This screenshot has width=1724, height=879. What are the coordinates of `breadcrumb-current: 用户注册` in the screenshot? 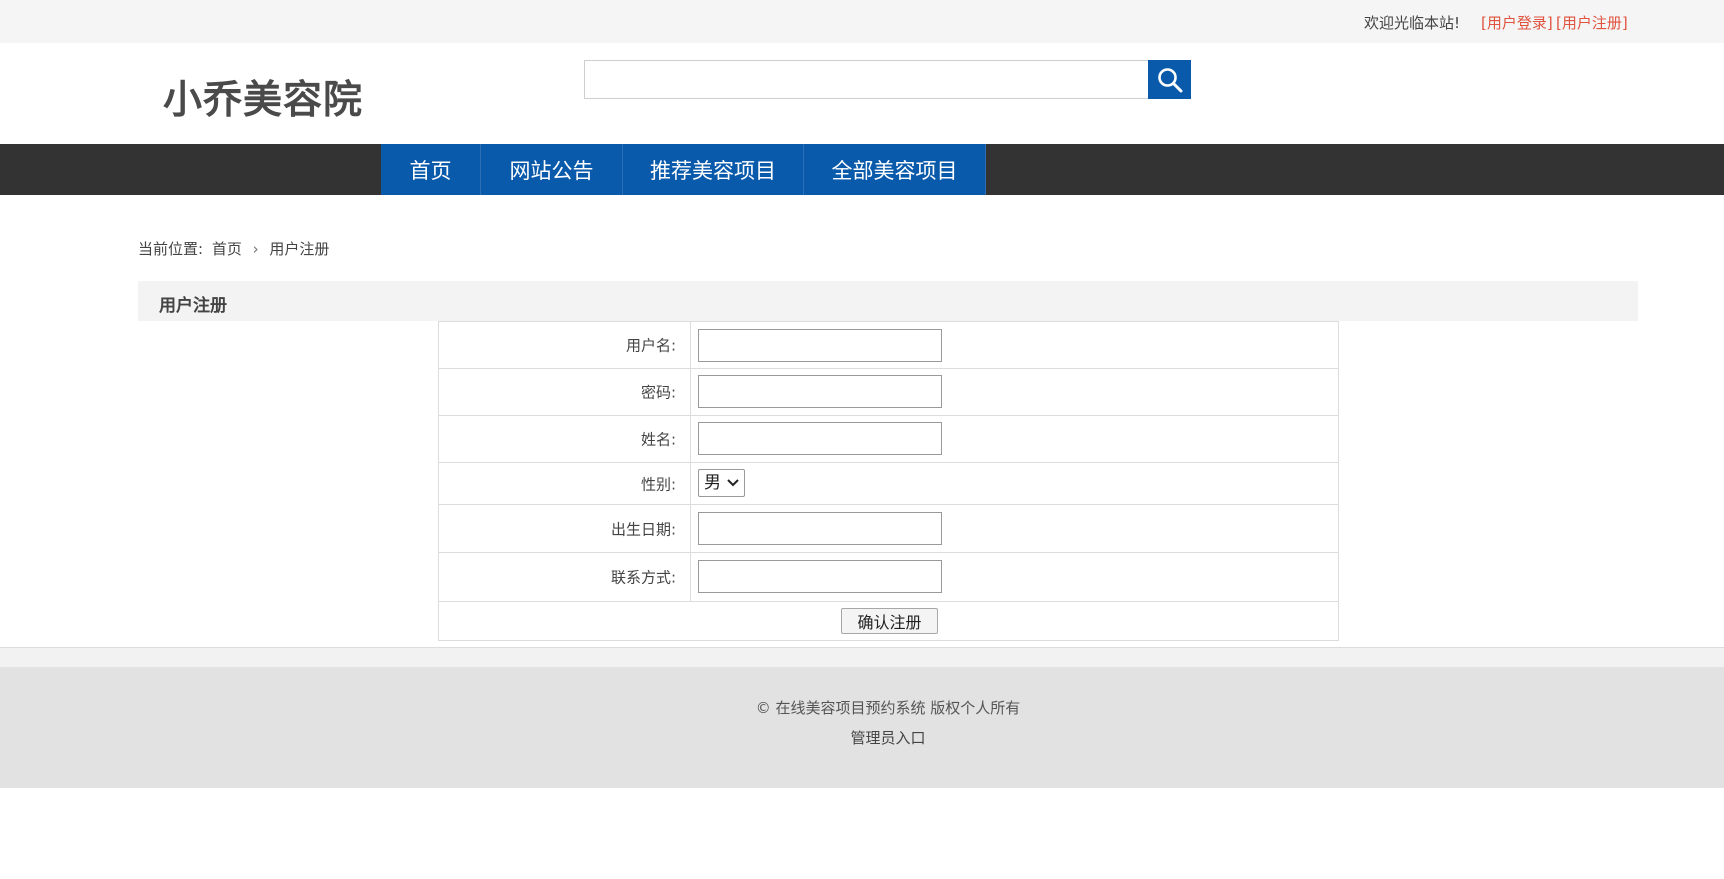 It's located at (299, 249).